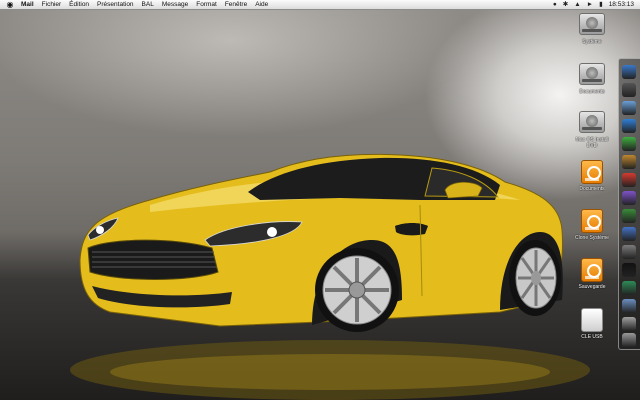  Describe the element at coordinates (629, 324) in the screenshot. I see `dock-automator-icon` at that location.